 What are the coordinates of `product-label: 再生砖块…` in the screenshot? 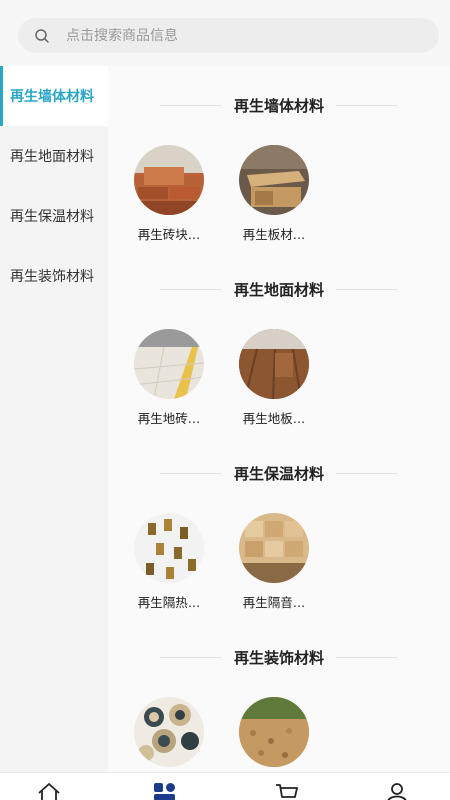 It's located at (169, 234).